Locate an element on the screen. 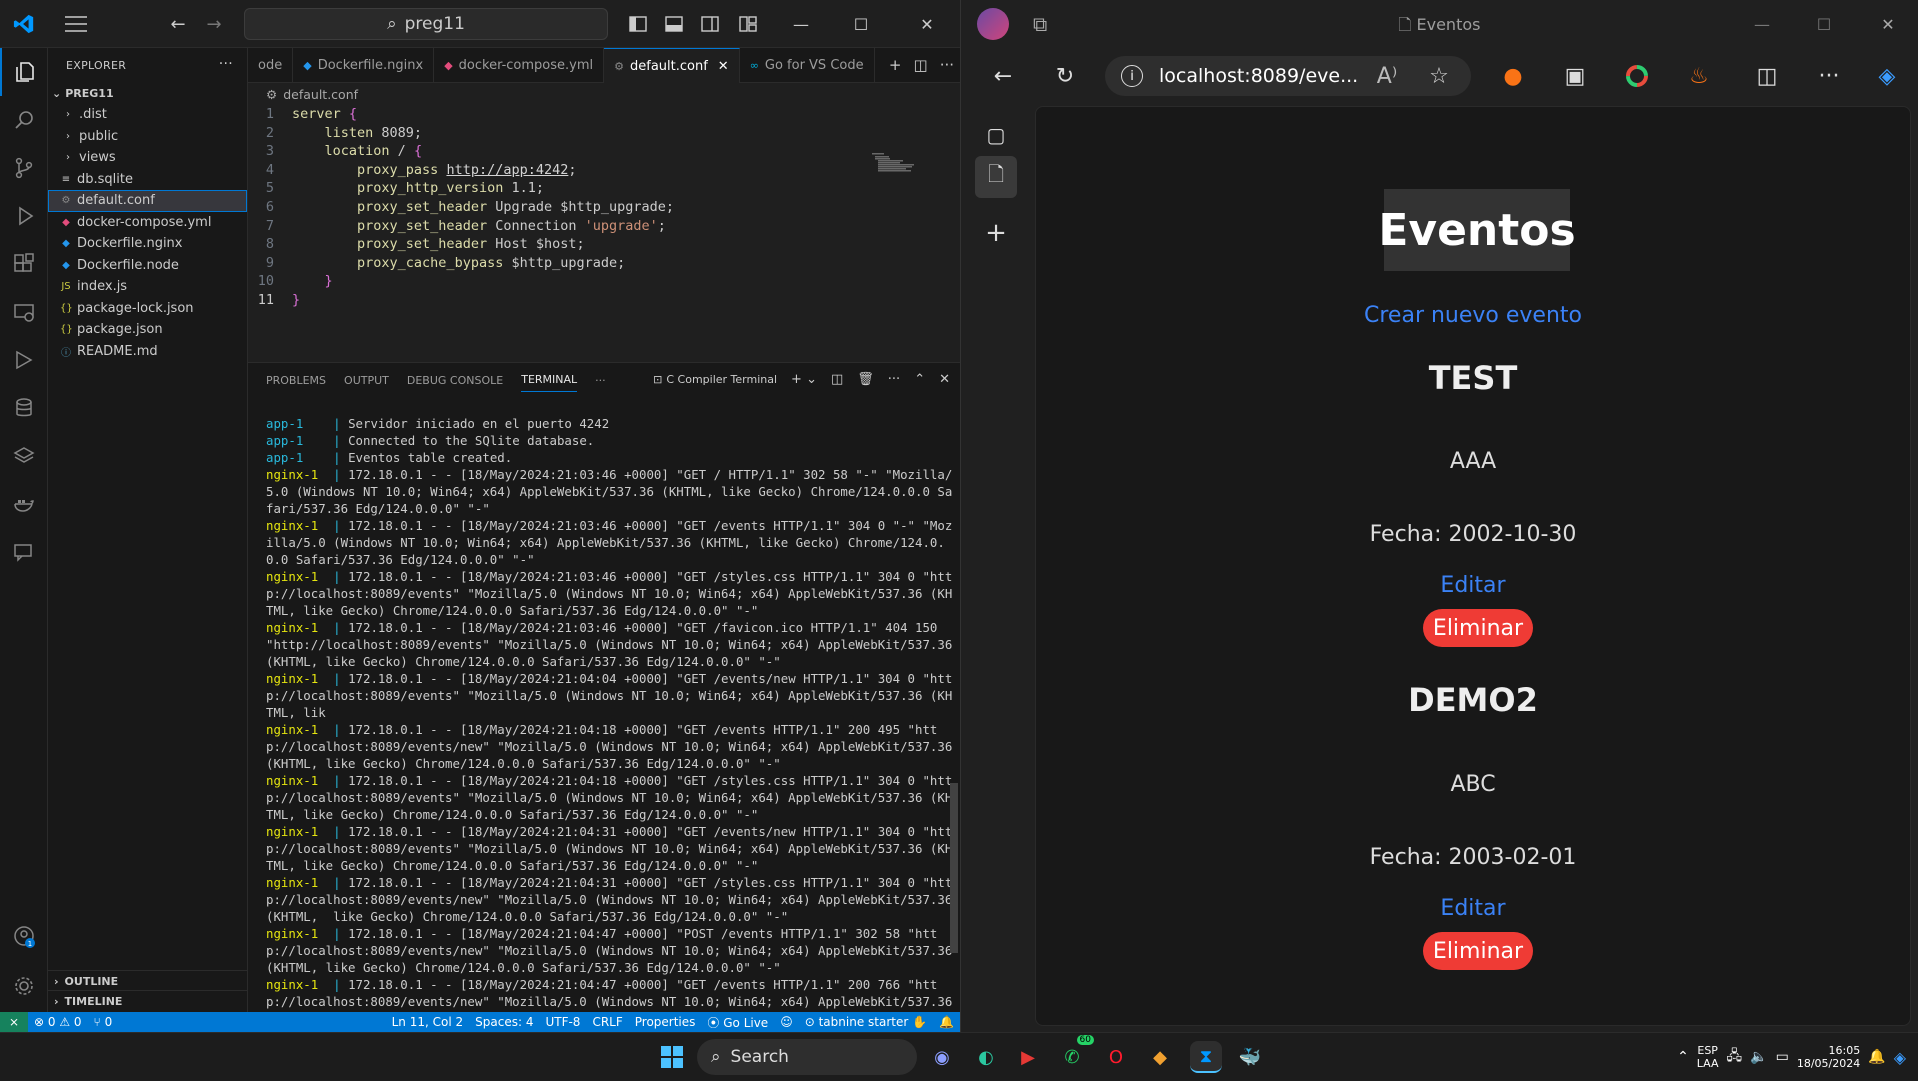 The image size is (1918, 1081). chat-icon is located at coordinates (24, 552).